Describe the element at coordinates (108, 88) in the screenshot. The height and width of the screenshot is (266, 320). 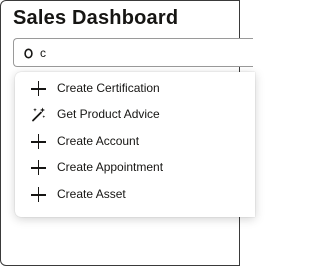
I see `menu-item-label: Create Certification` at that location.